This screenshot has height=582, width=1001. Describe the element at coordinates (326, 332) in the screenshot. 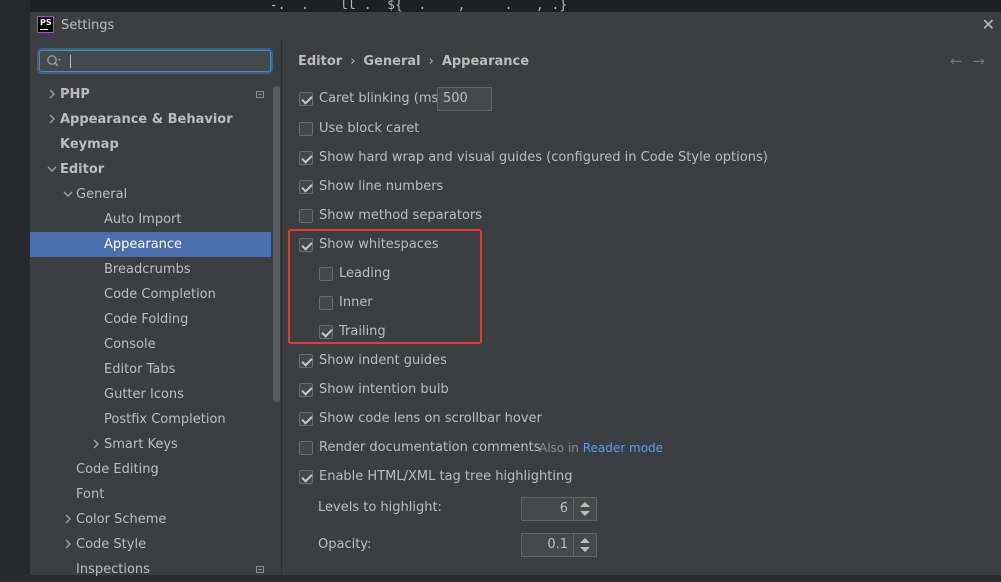

I see `trailing-checkbox` at that location.